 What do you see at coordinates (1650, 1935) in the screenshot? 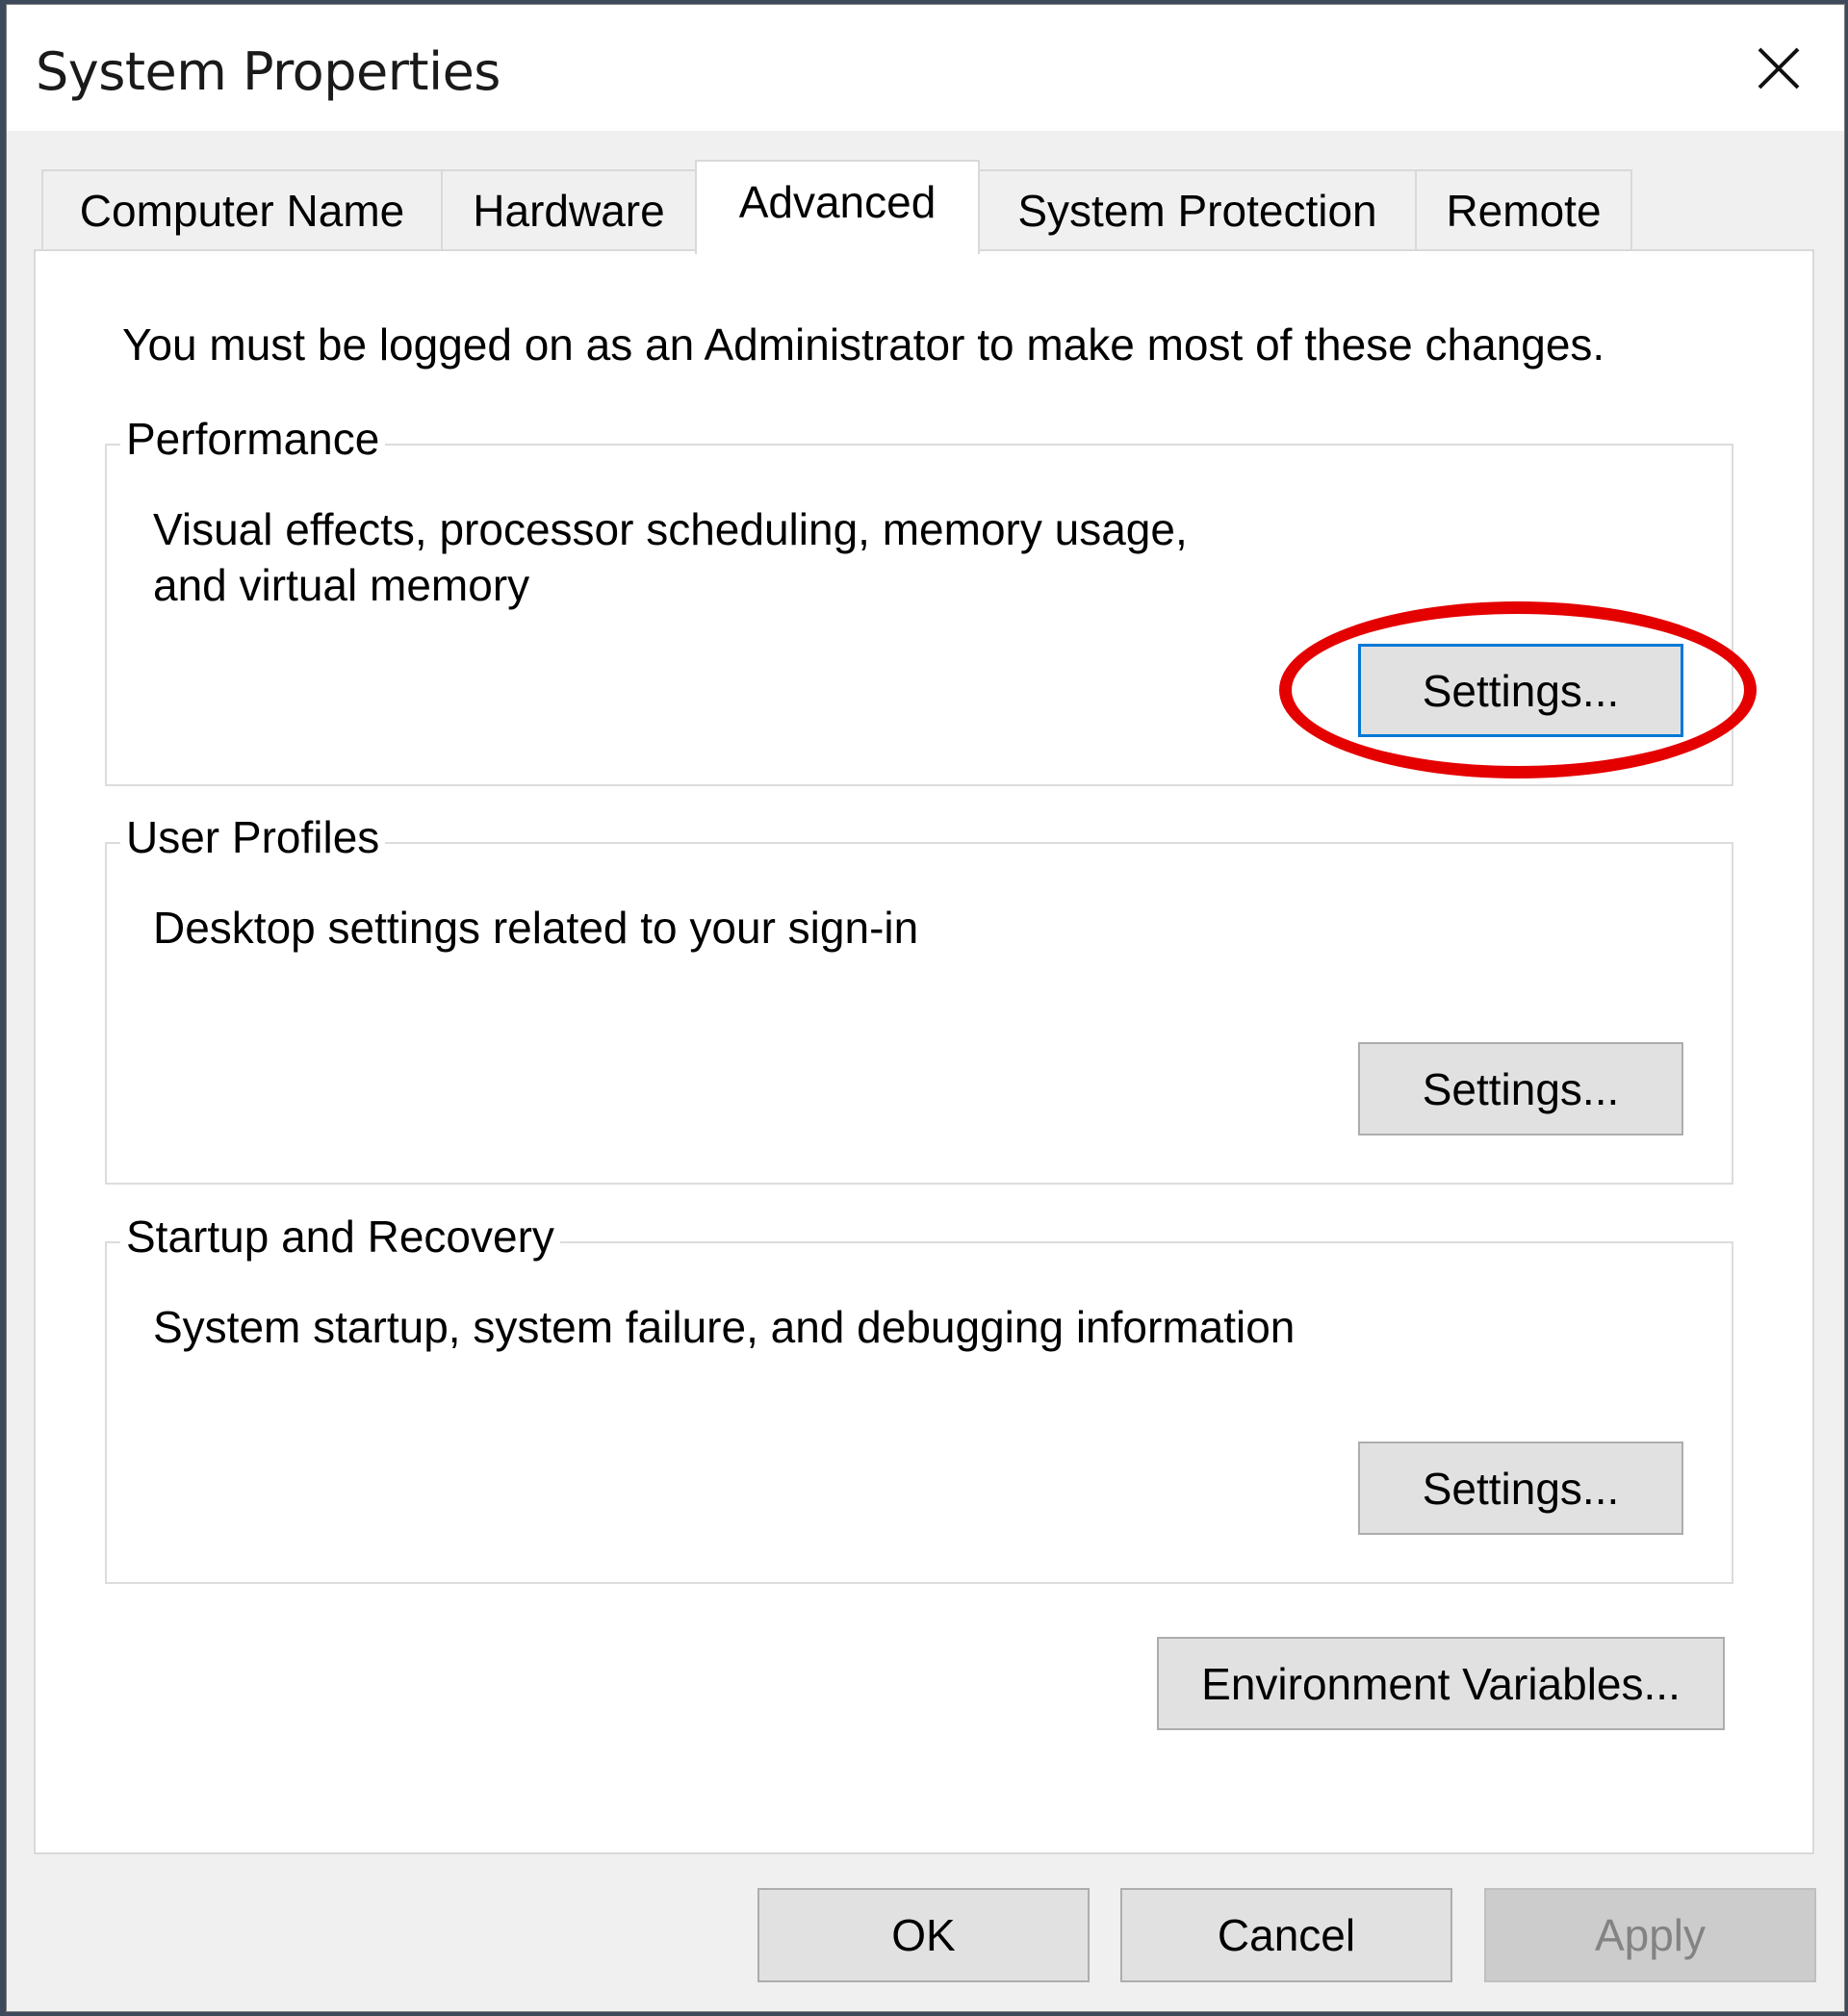
I see `apply-button: Apply` at bounding box center [1650, 1935].